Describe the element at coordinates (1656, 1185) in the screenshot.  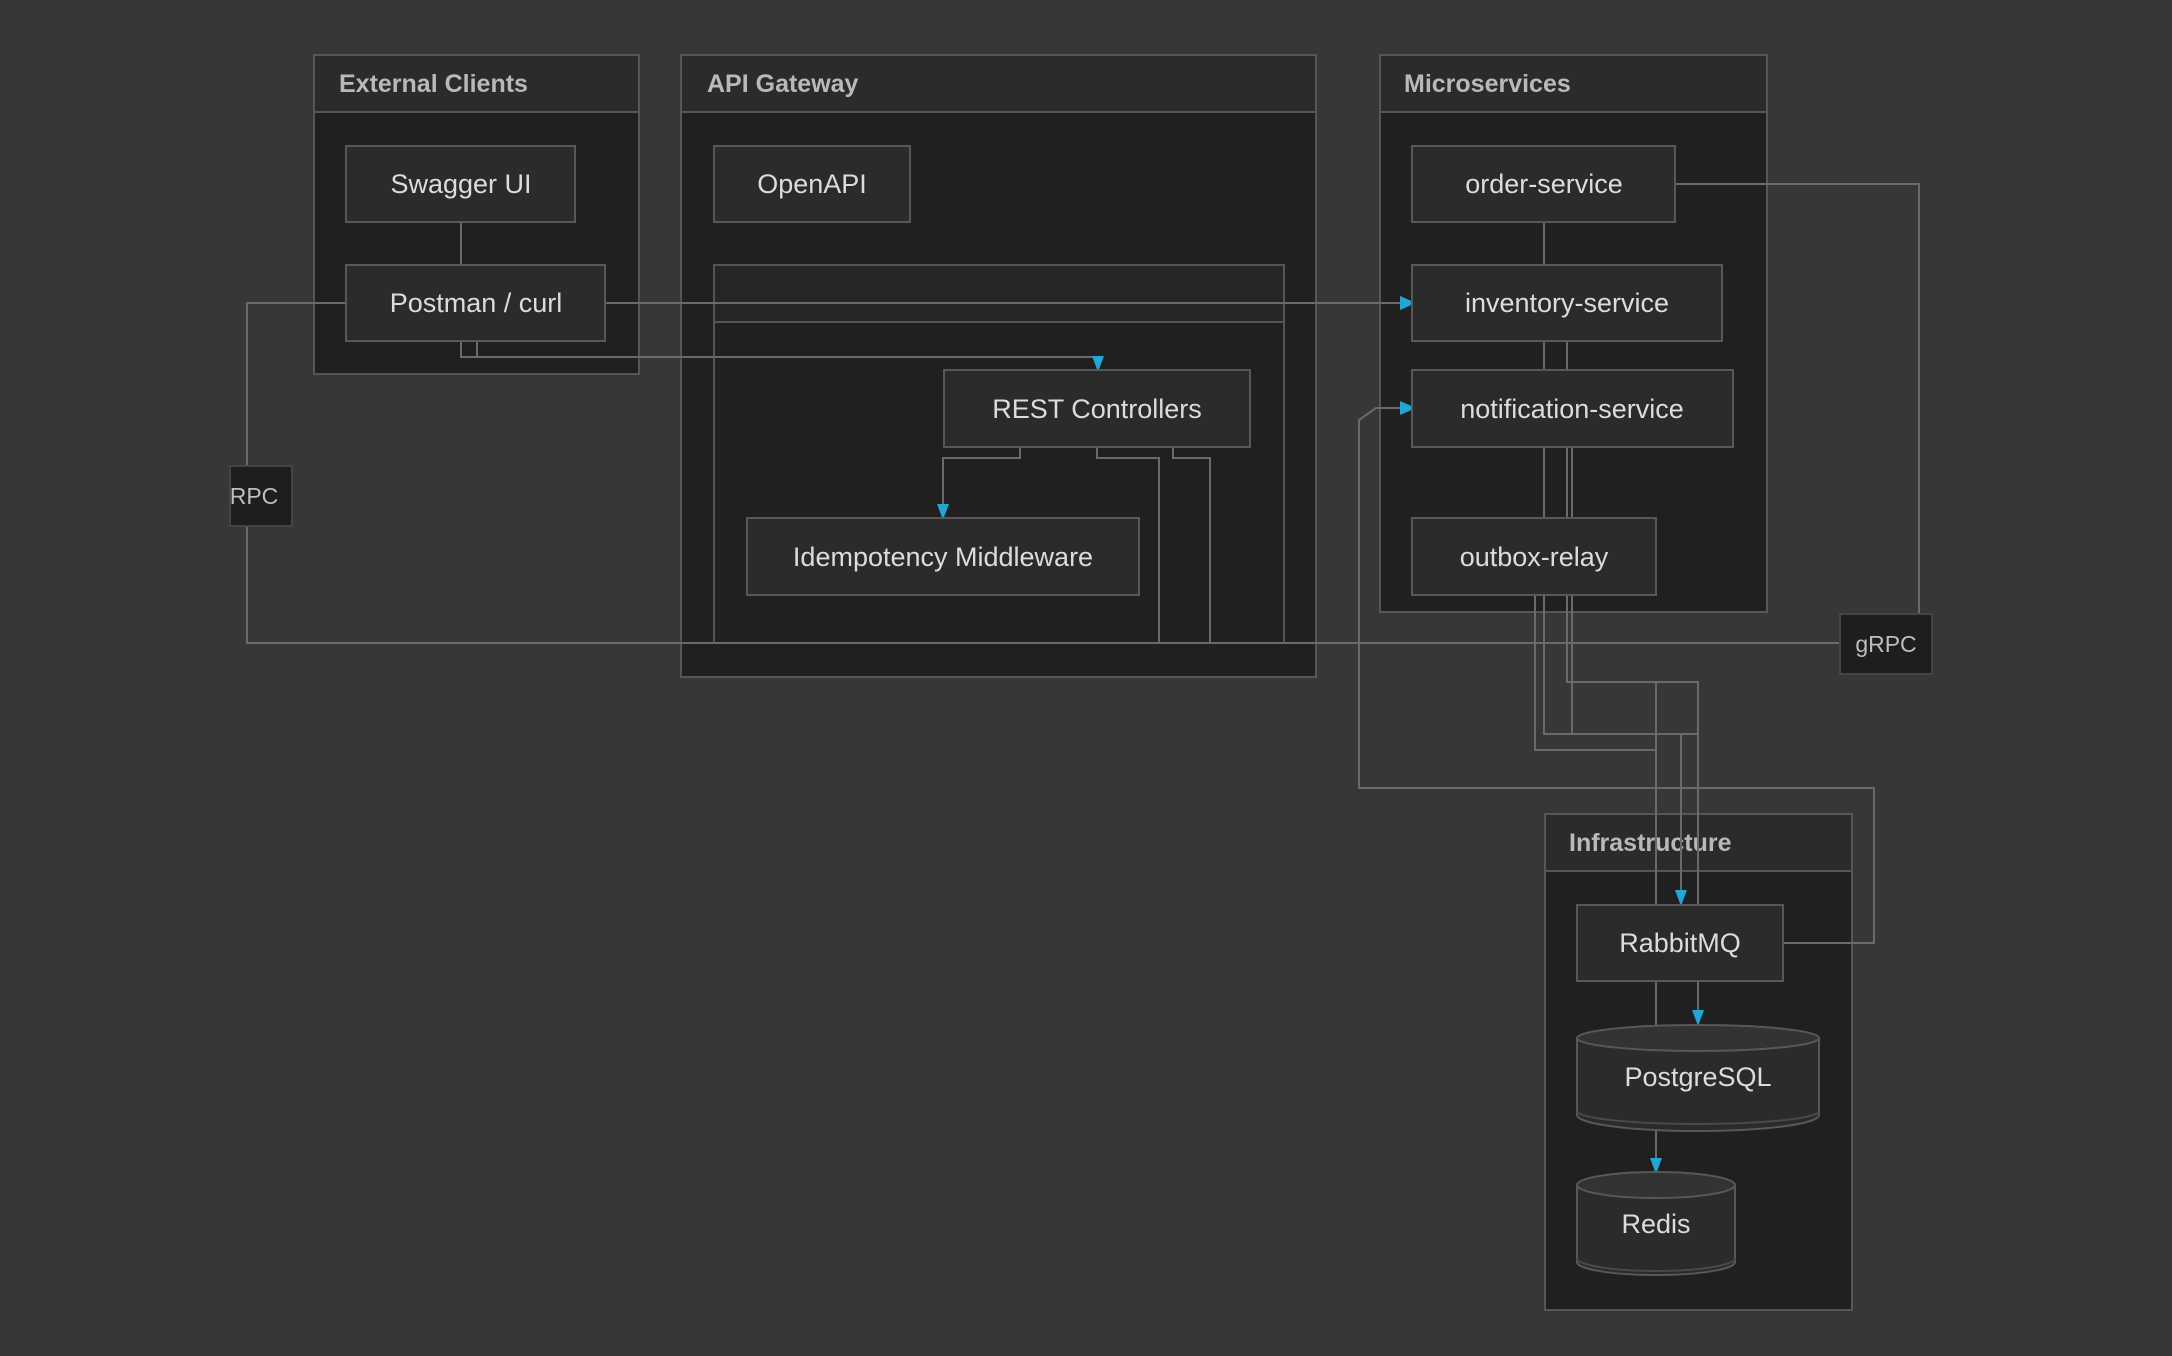
I see `cylinder-top-redis` at that location.